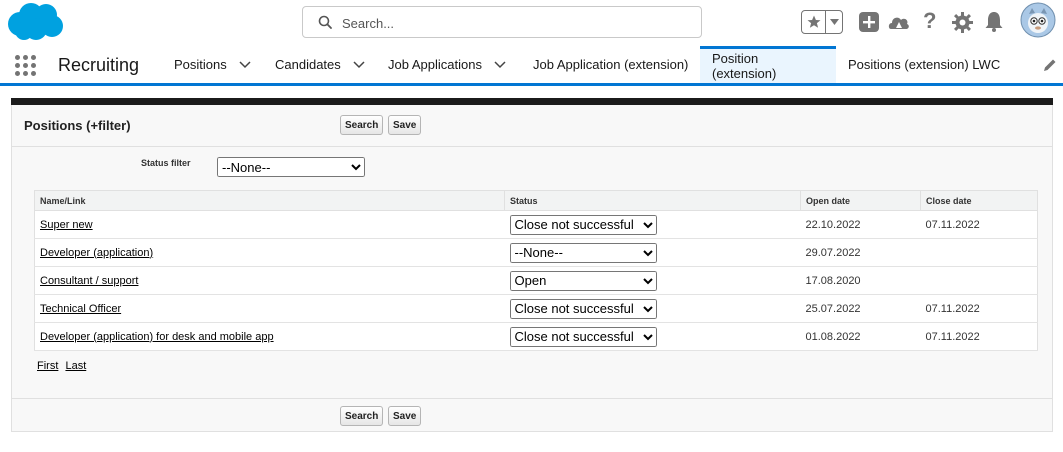 Image resolution: width=1063 pixels, height=452 pixels. Describe the element at coordinates (814, 22) in the screenshot. I see `star-icon` at that location.